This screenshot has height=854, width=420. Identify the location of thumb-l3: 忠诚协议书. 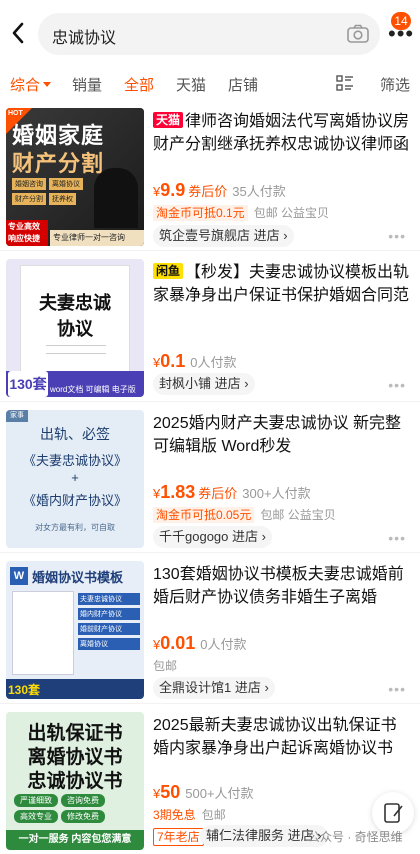
(75, 781).